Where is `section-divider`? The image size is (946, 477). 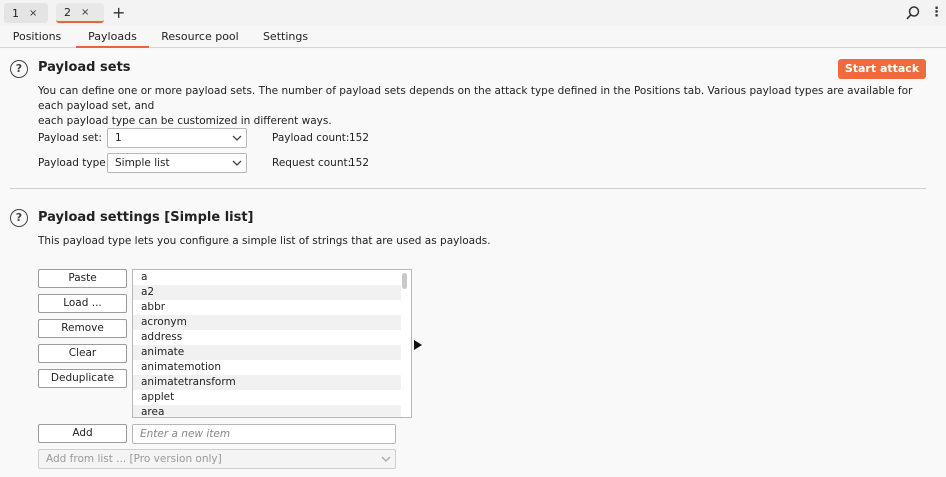
section-divider is located at coordinates (468, 188).